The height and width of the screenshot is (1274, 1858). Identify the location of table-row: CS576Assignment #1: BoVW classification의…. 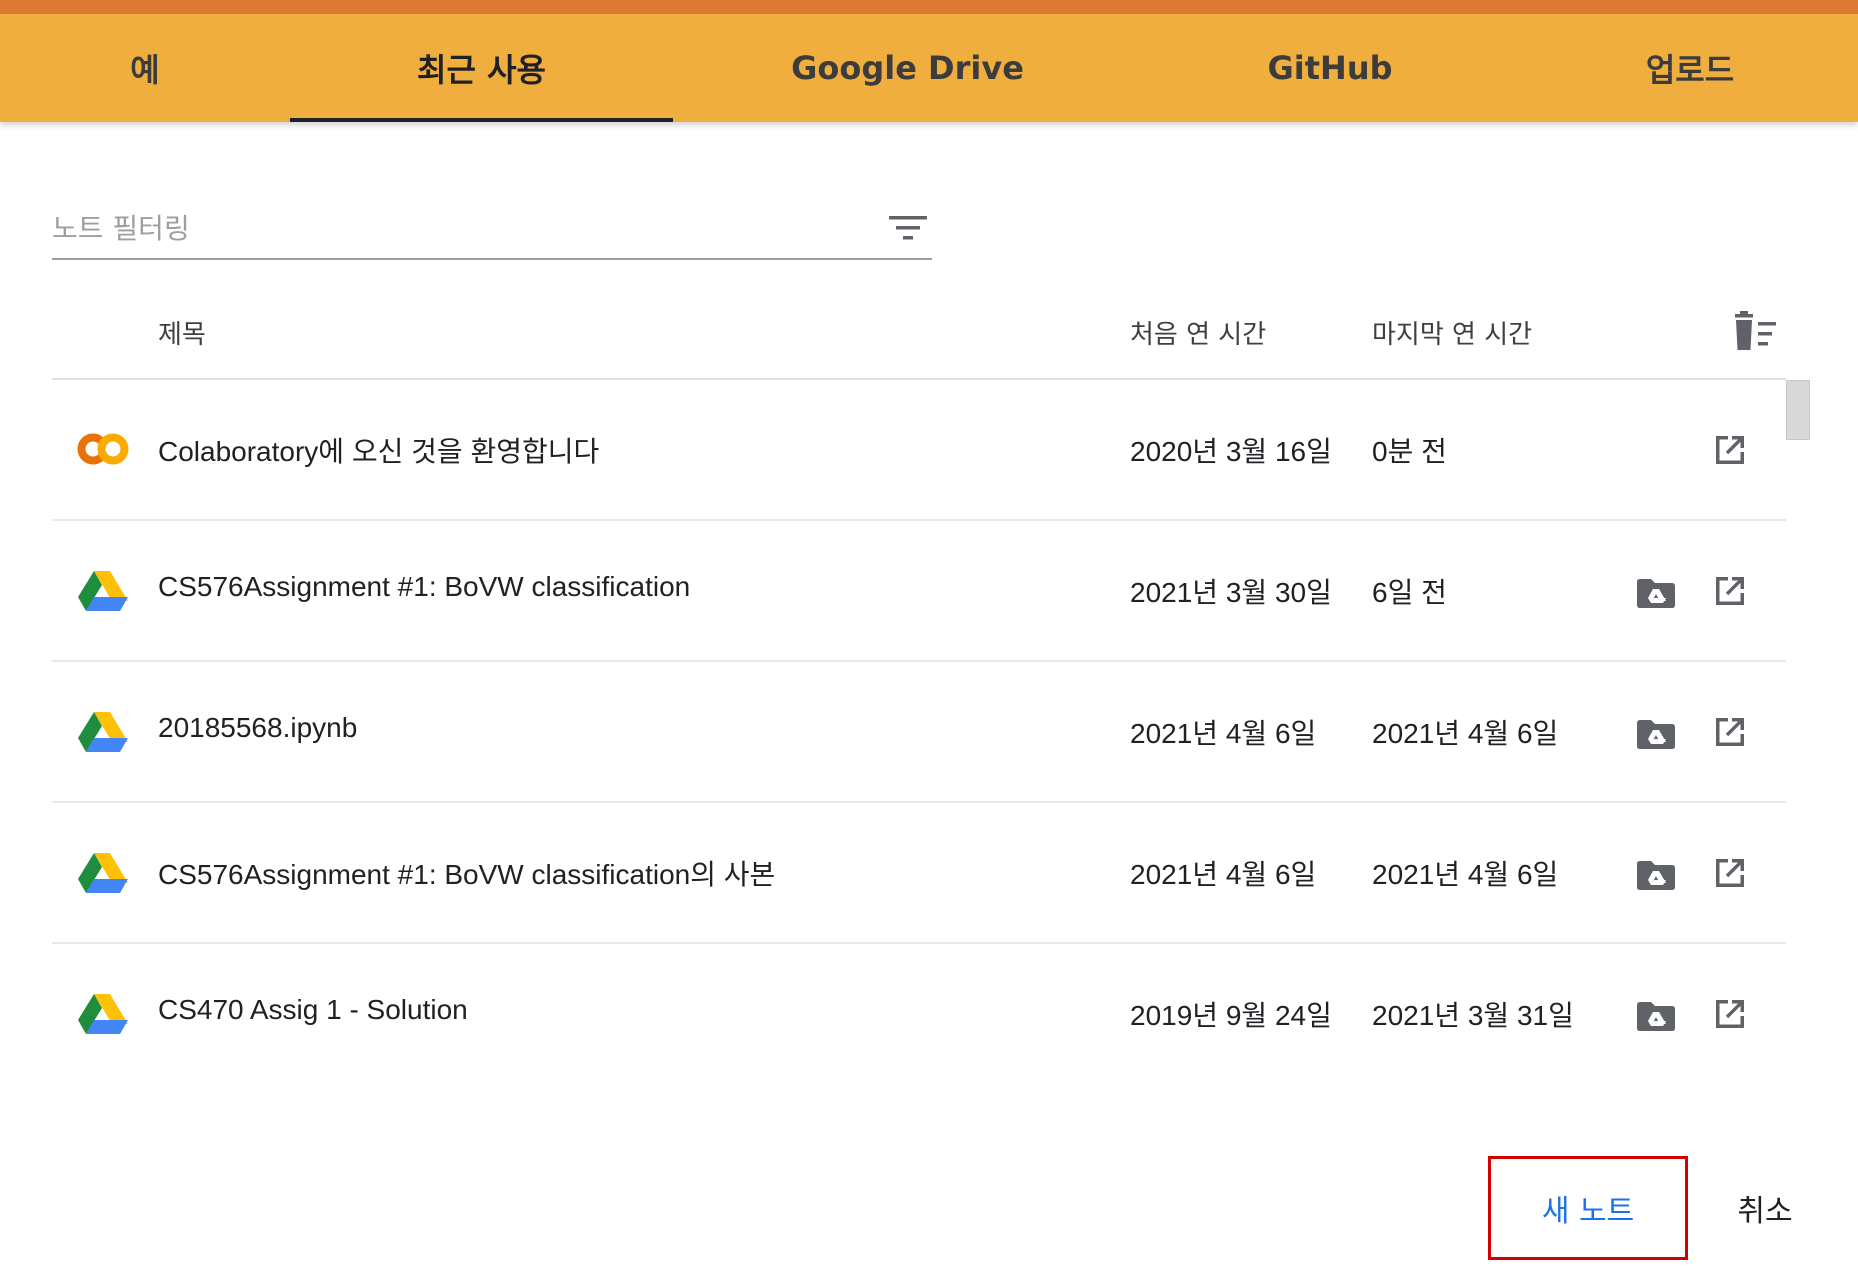
(919, 873).